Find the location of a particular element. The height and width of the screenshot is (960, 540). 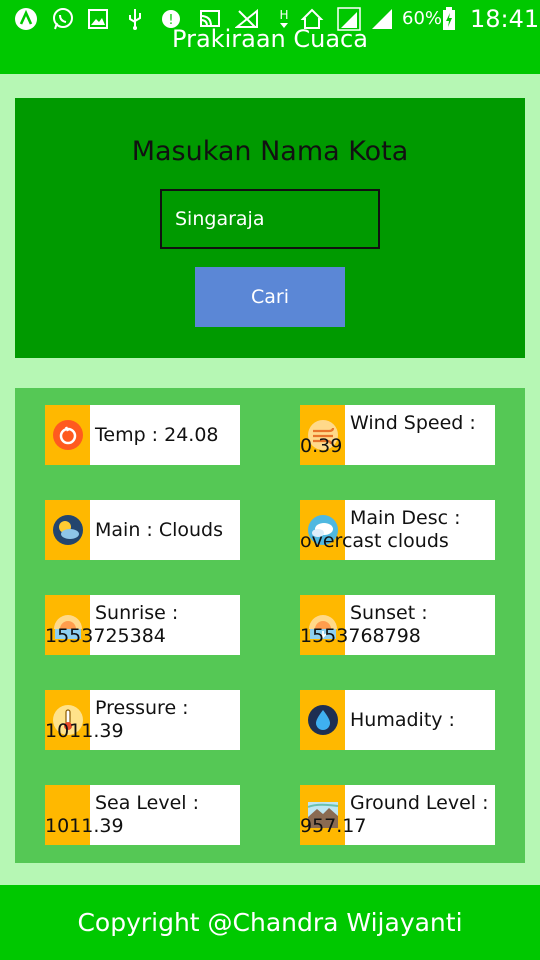

wind-label: Wind Speed : is located at coordinates (413, 423).